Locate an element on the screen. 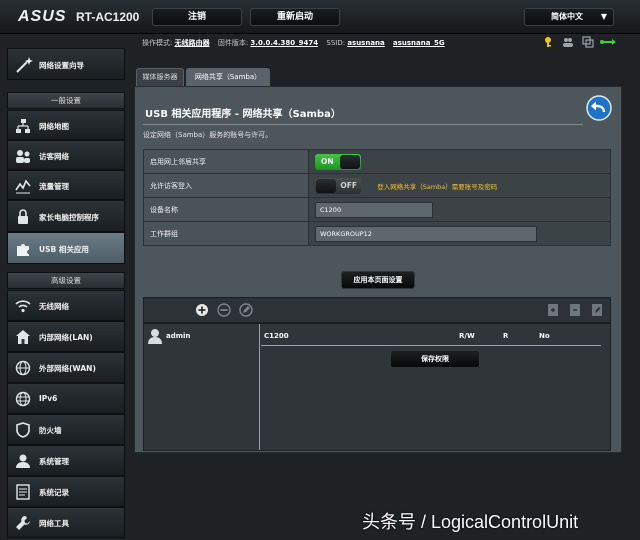 This screenshot has height=540, width=640. sidebar-item-network-tools: 网络工具 is located at coordinates (66, 522).